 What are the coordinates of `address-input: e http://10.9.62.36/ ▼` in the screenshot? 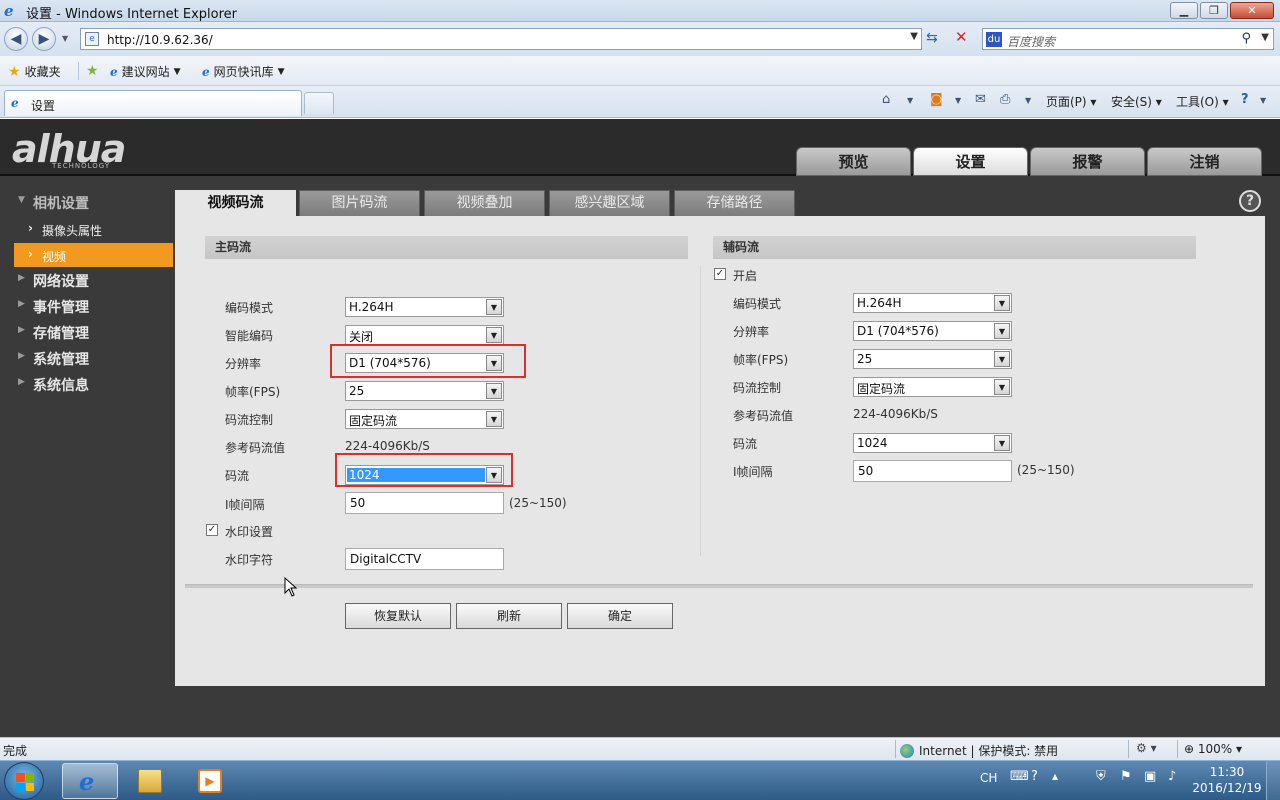 It's located at (501, 39).